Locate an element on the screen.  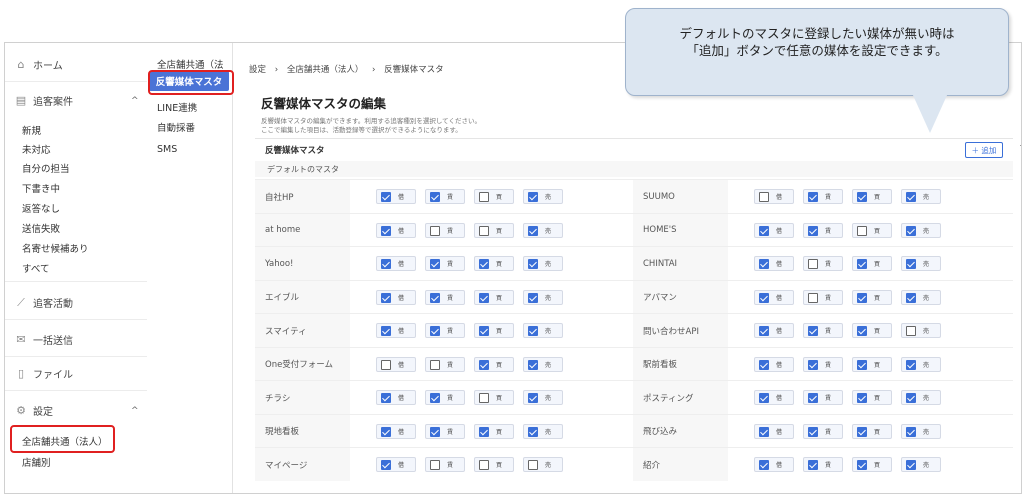
add-button: ＋ 追加 is located at coordinates (984, 150).